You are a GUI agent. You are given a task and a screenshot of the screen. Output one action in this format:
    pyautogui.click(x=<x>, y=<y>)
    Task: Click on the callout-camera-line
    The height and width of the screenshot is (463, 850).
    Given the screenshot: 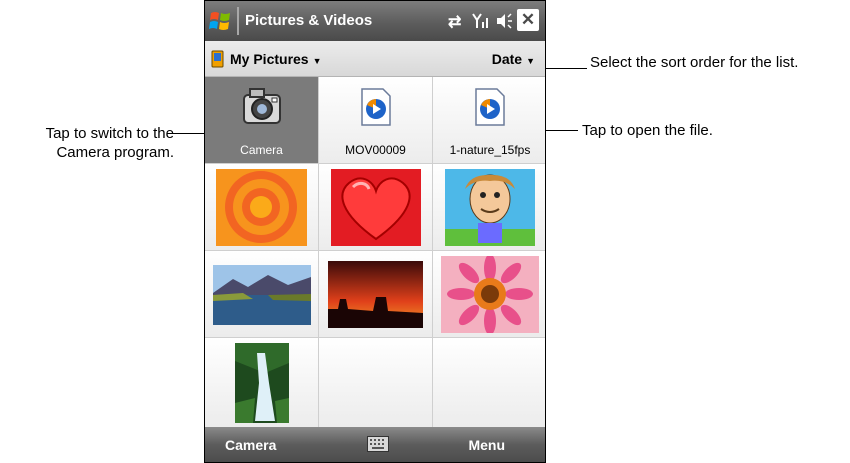 What is the action you would take?
    pyautogui.click(x=189, y=133)
    